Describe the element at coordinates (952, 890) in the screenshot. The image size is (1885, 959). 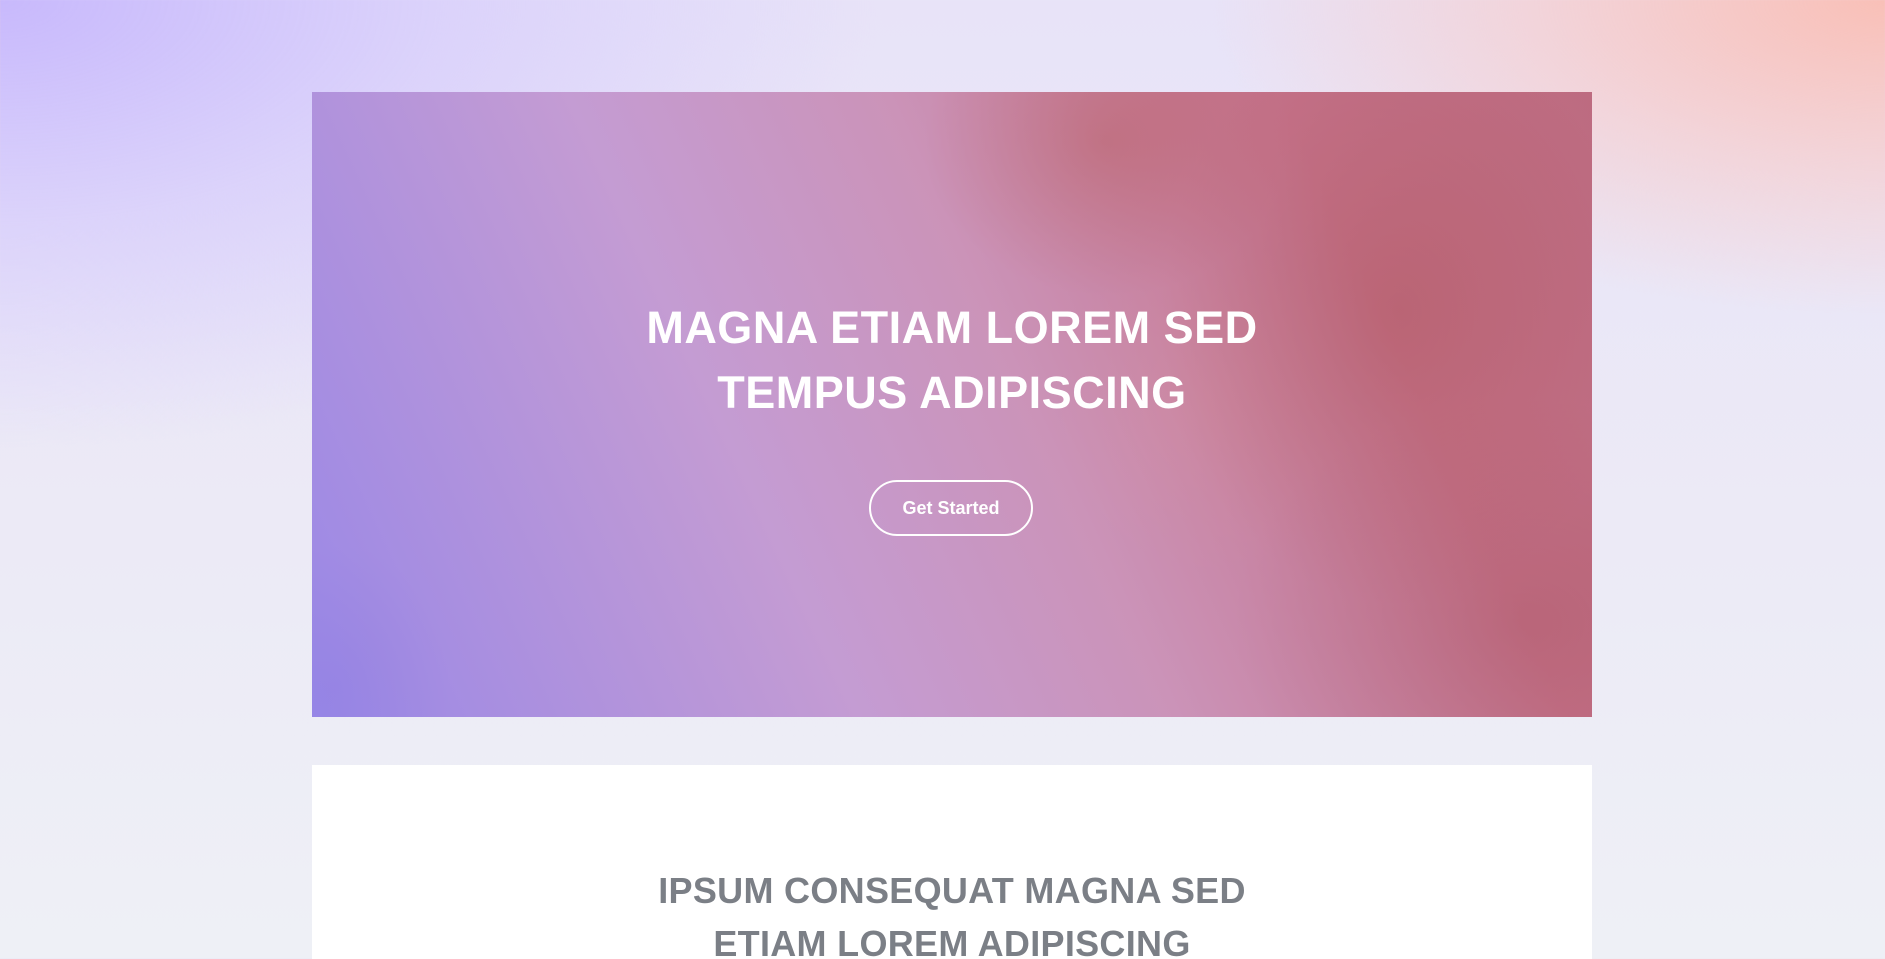
I see `section-title-line-1: IPSUM CONSEQUAT MAGNA SED` at that location.